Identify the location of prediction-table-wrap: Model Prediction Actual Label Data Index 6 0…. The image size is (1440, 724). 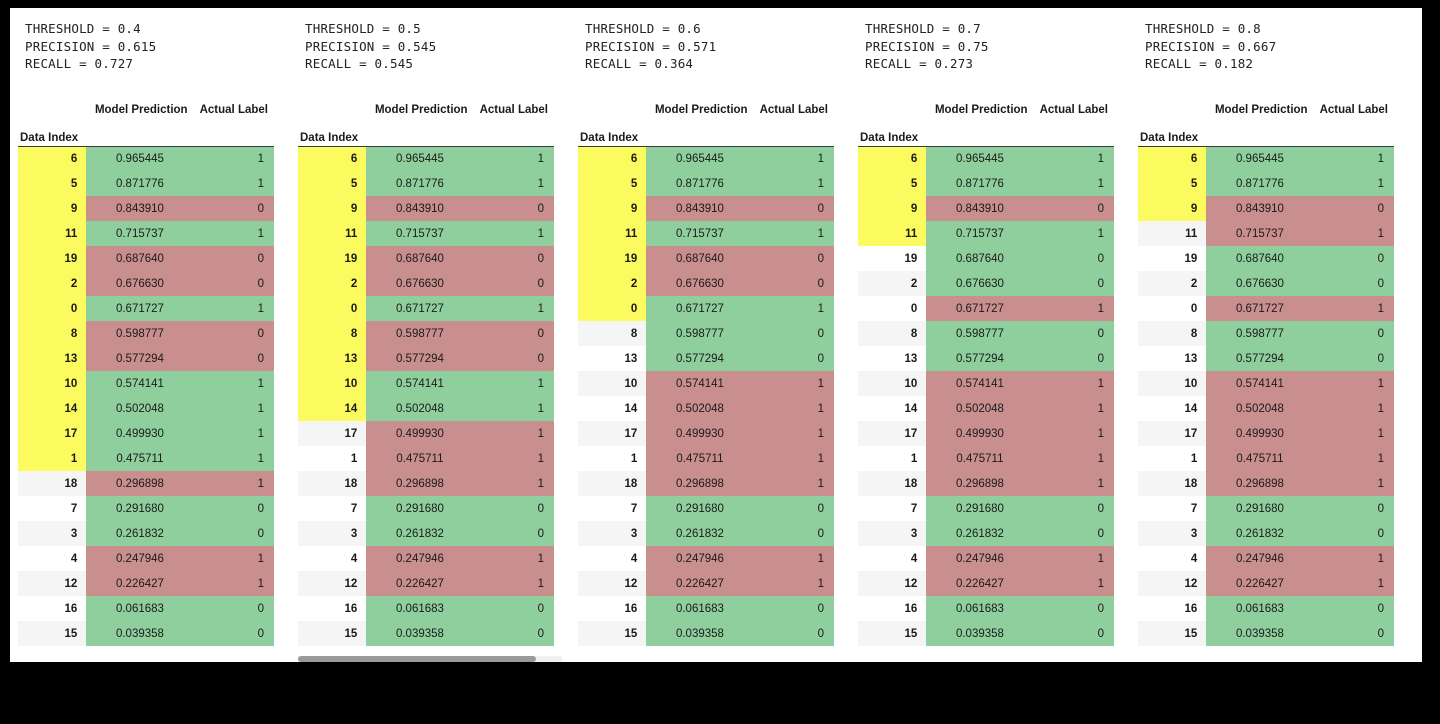
(150, 371).